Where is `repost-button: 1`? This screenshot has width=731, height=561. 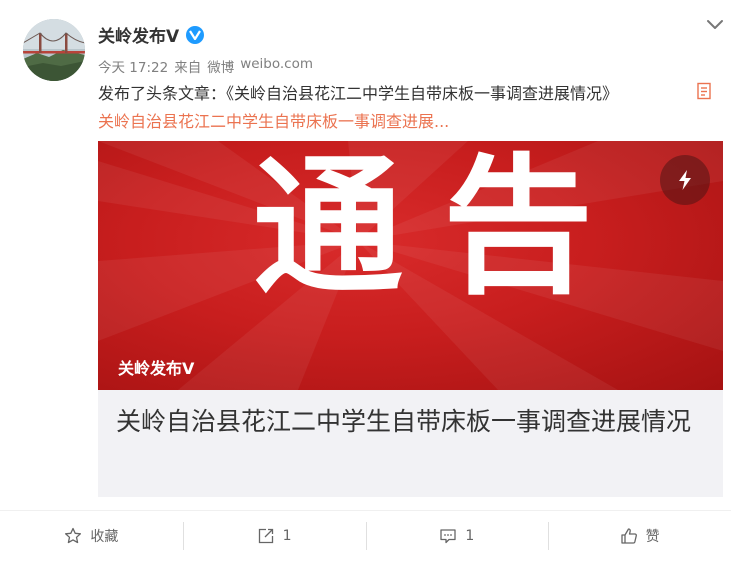 repost-button: 1 is located at coordinates (274, 536).